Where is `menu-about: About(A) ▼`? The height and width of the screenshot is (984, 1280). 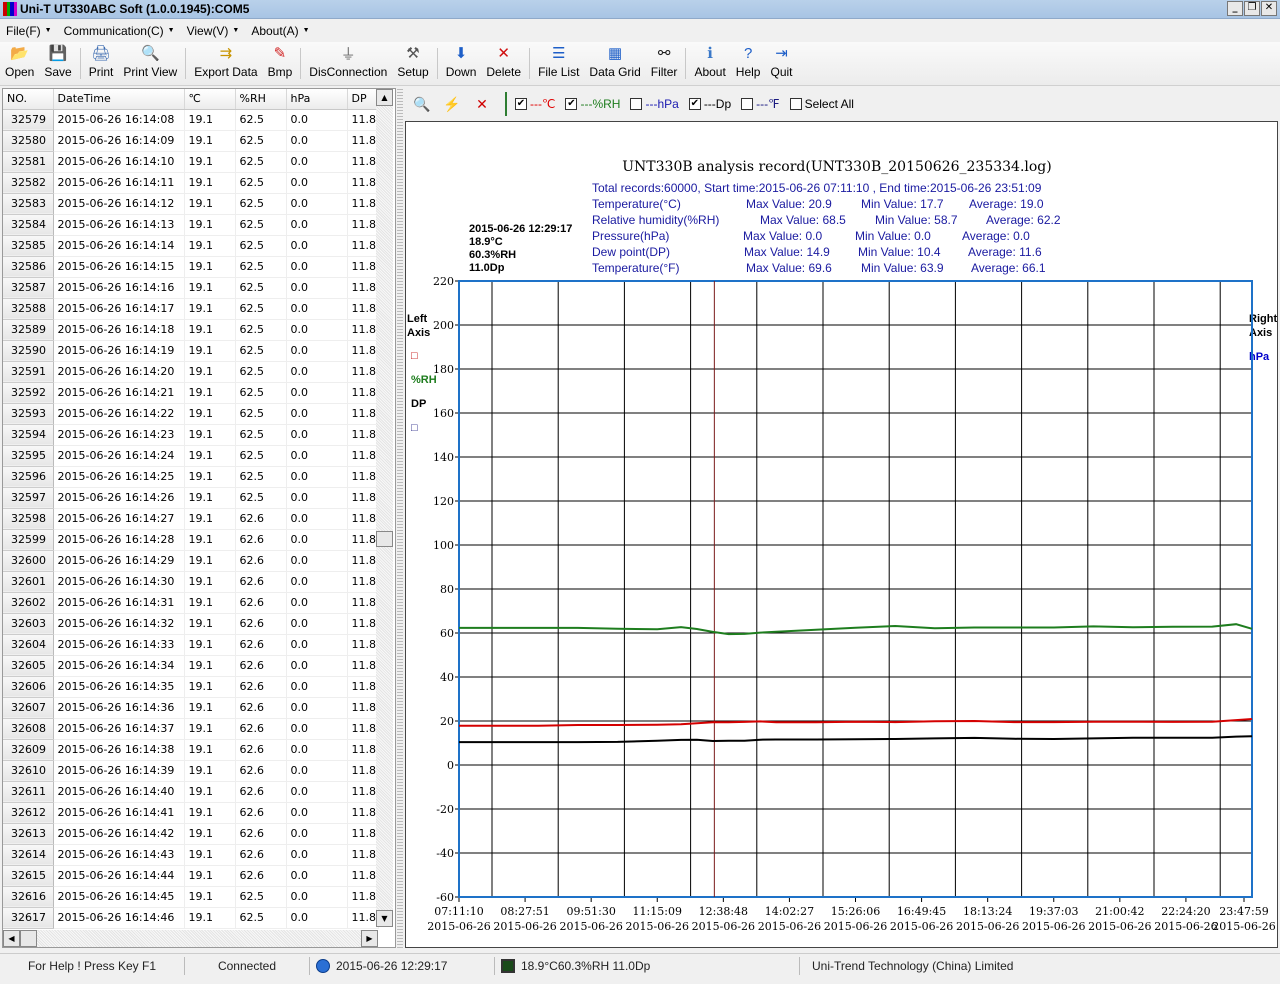 menu-about: About(A) ▼ is located at coordinates (280, 31).